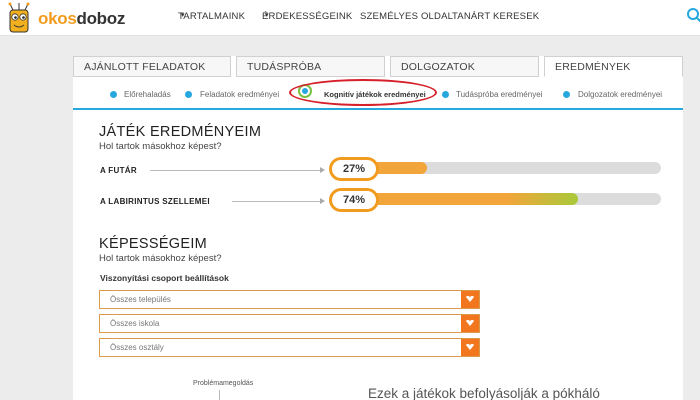  What do you see at coordinates (164, 278) in the screenshot?
I see `comparison-group-label: Viszonyítási csoport beállítások` at bounding box center [164, 278].